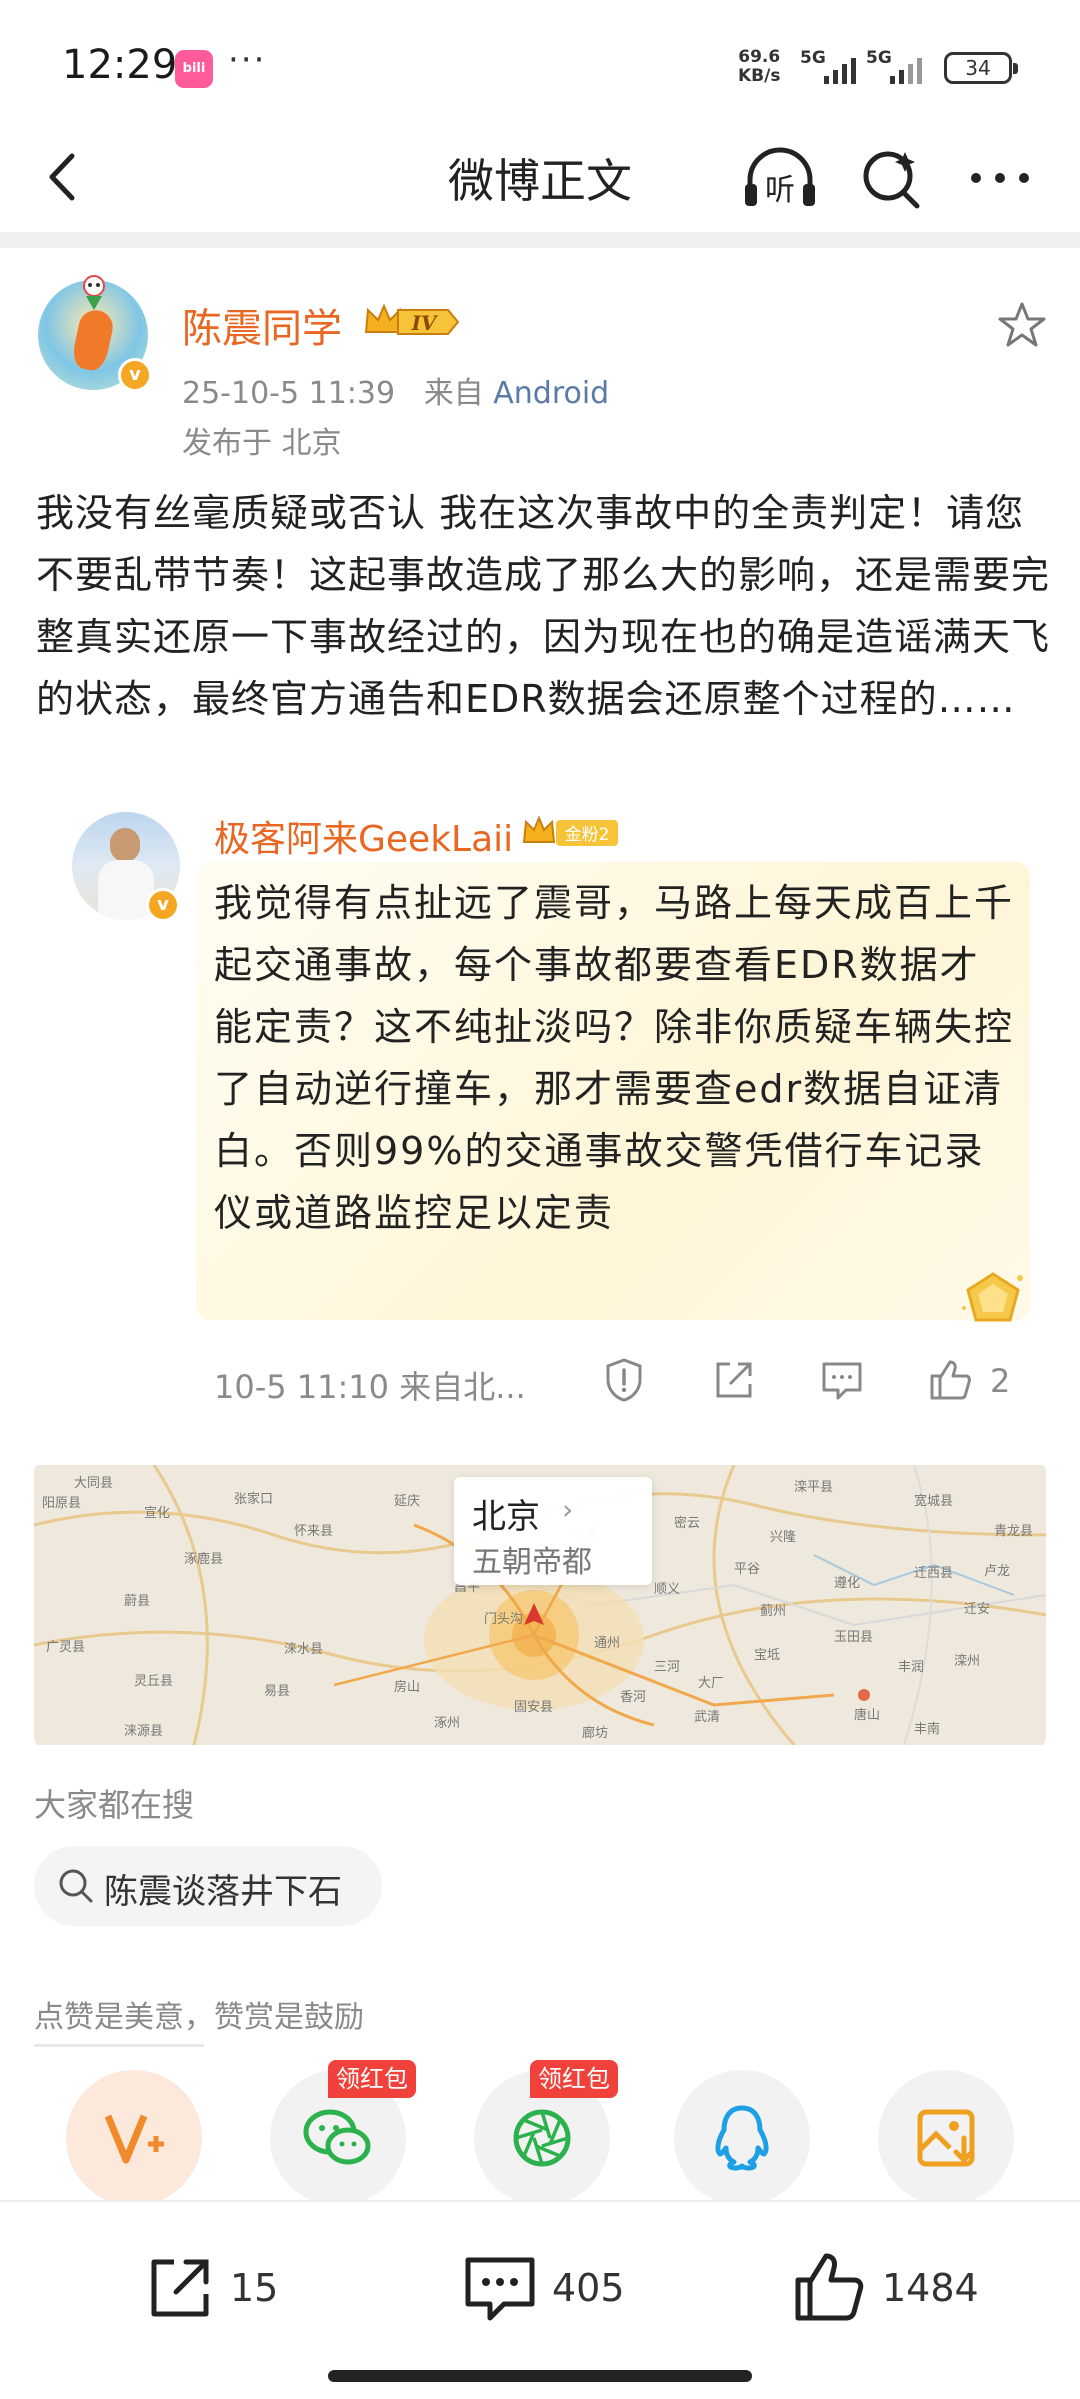 This screenshot has width=1080, height=2399. What do you see at coordinates (254, 2288) in the screenshot?
I see `repost-count: 15` at bounding box center [254, 2288].